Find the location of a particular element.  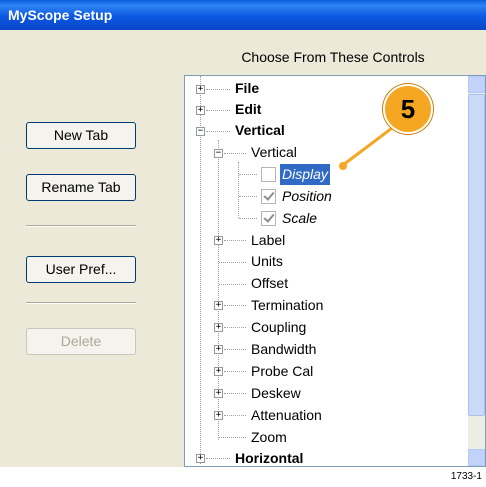

tree-item-label: Label is located at coordinates (268, 240).